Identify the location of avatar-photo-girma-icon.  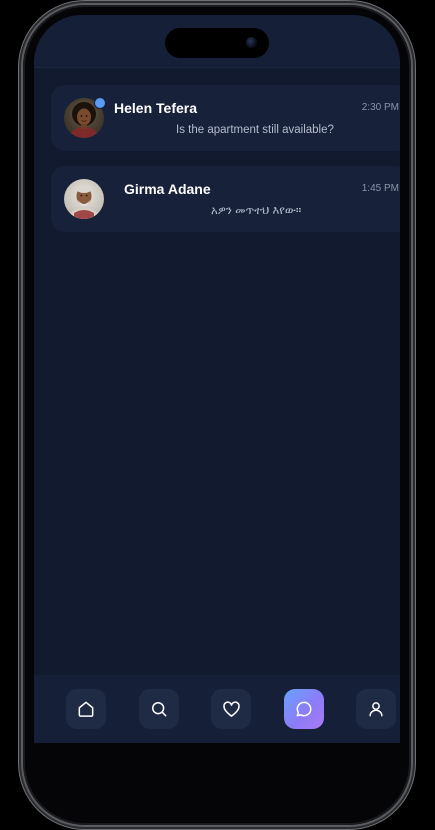
(84, 199).